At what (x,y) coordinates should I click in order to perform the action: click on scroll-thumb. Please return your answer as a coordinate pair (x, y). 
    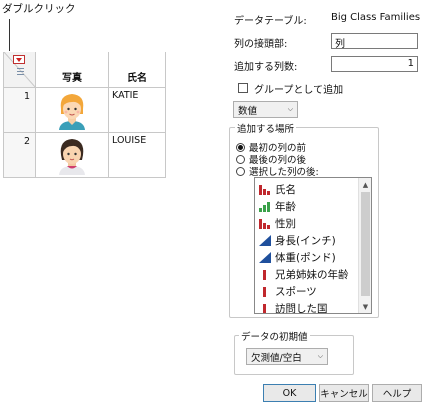
    Looking at the image, I should click on (365, 244).